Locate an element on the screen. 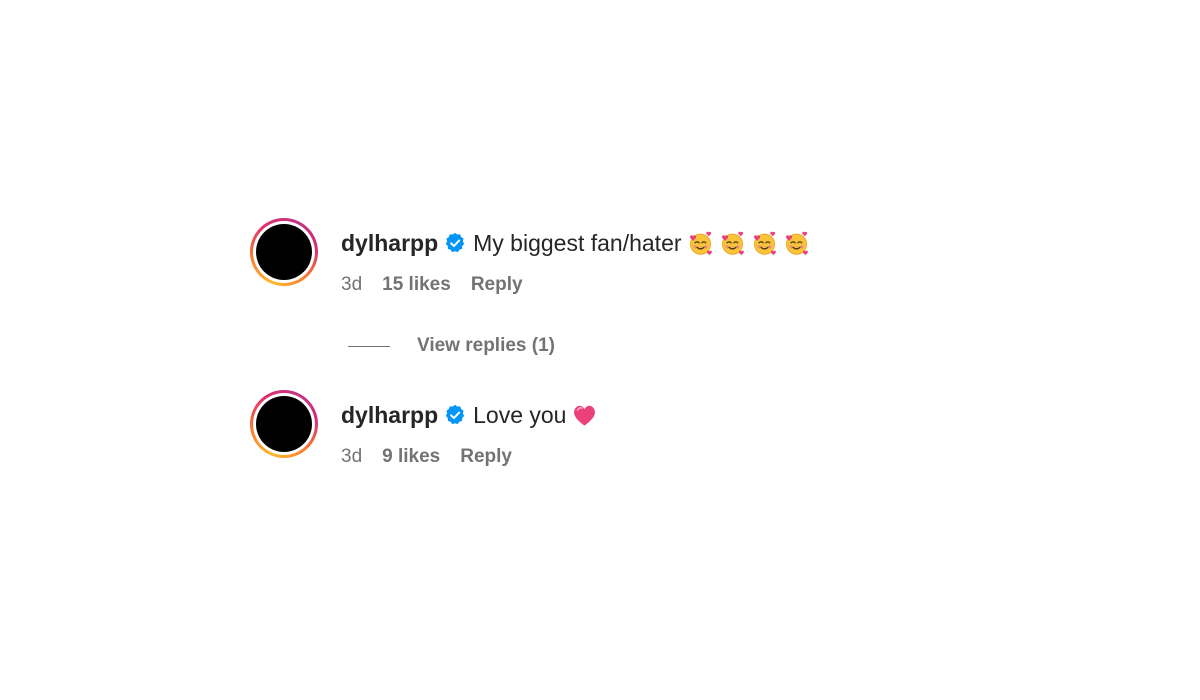 The height and width of the screenshot is (700, 1200). view-replies-label: View replies (1) is located at coordinates (486, 345).